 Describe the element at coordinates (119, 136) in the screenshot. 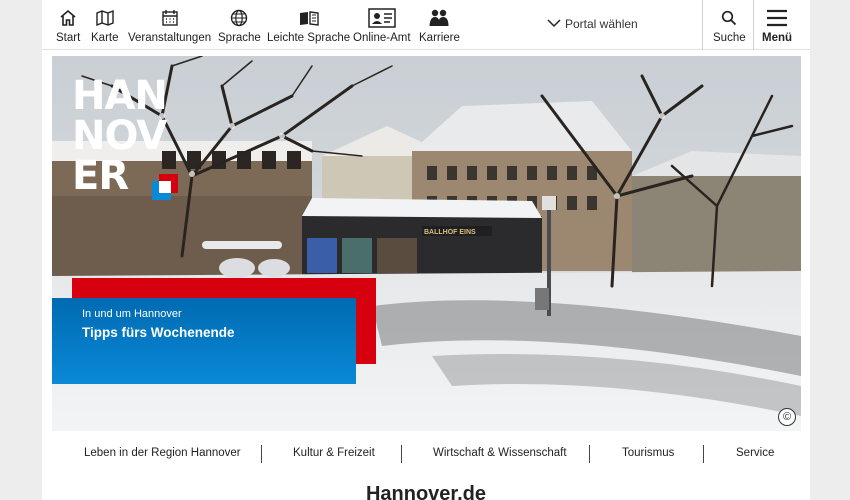

I see `logo-line: NOV` at that location.